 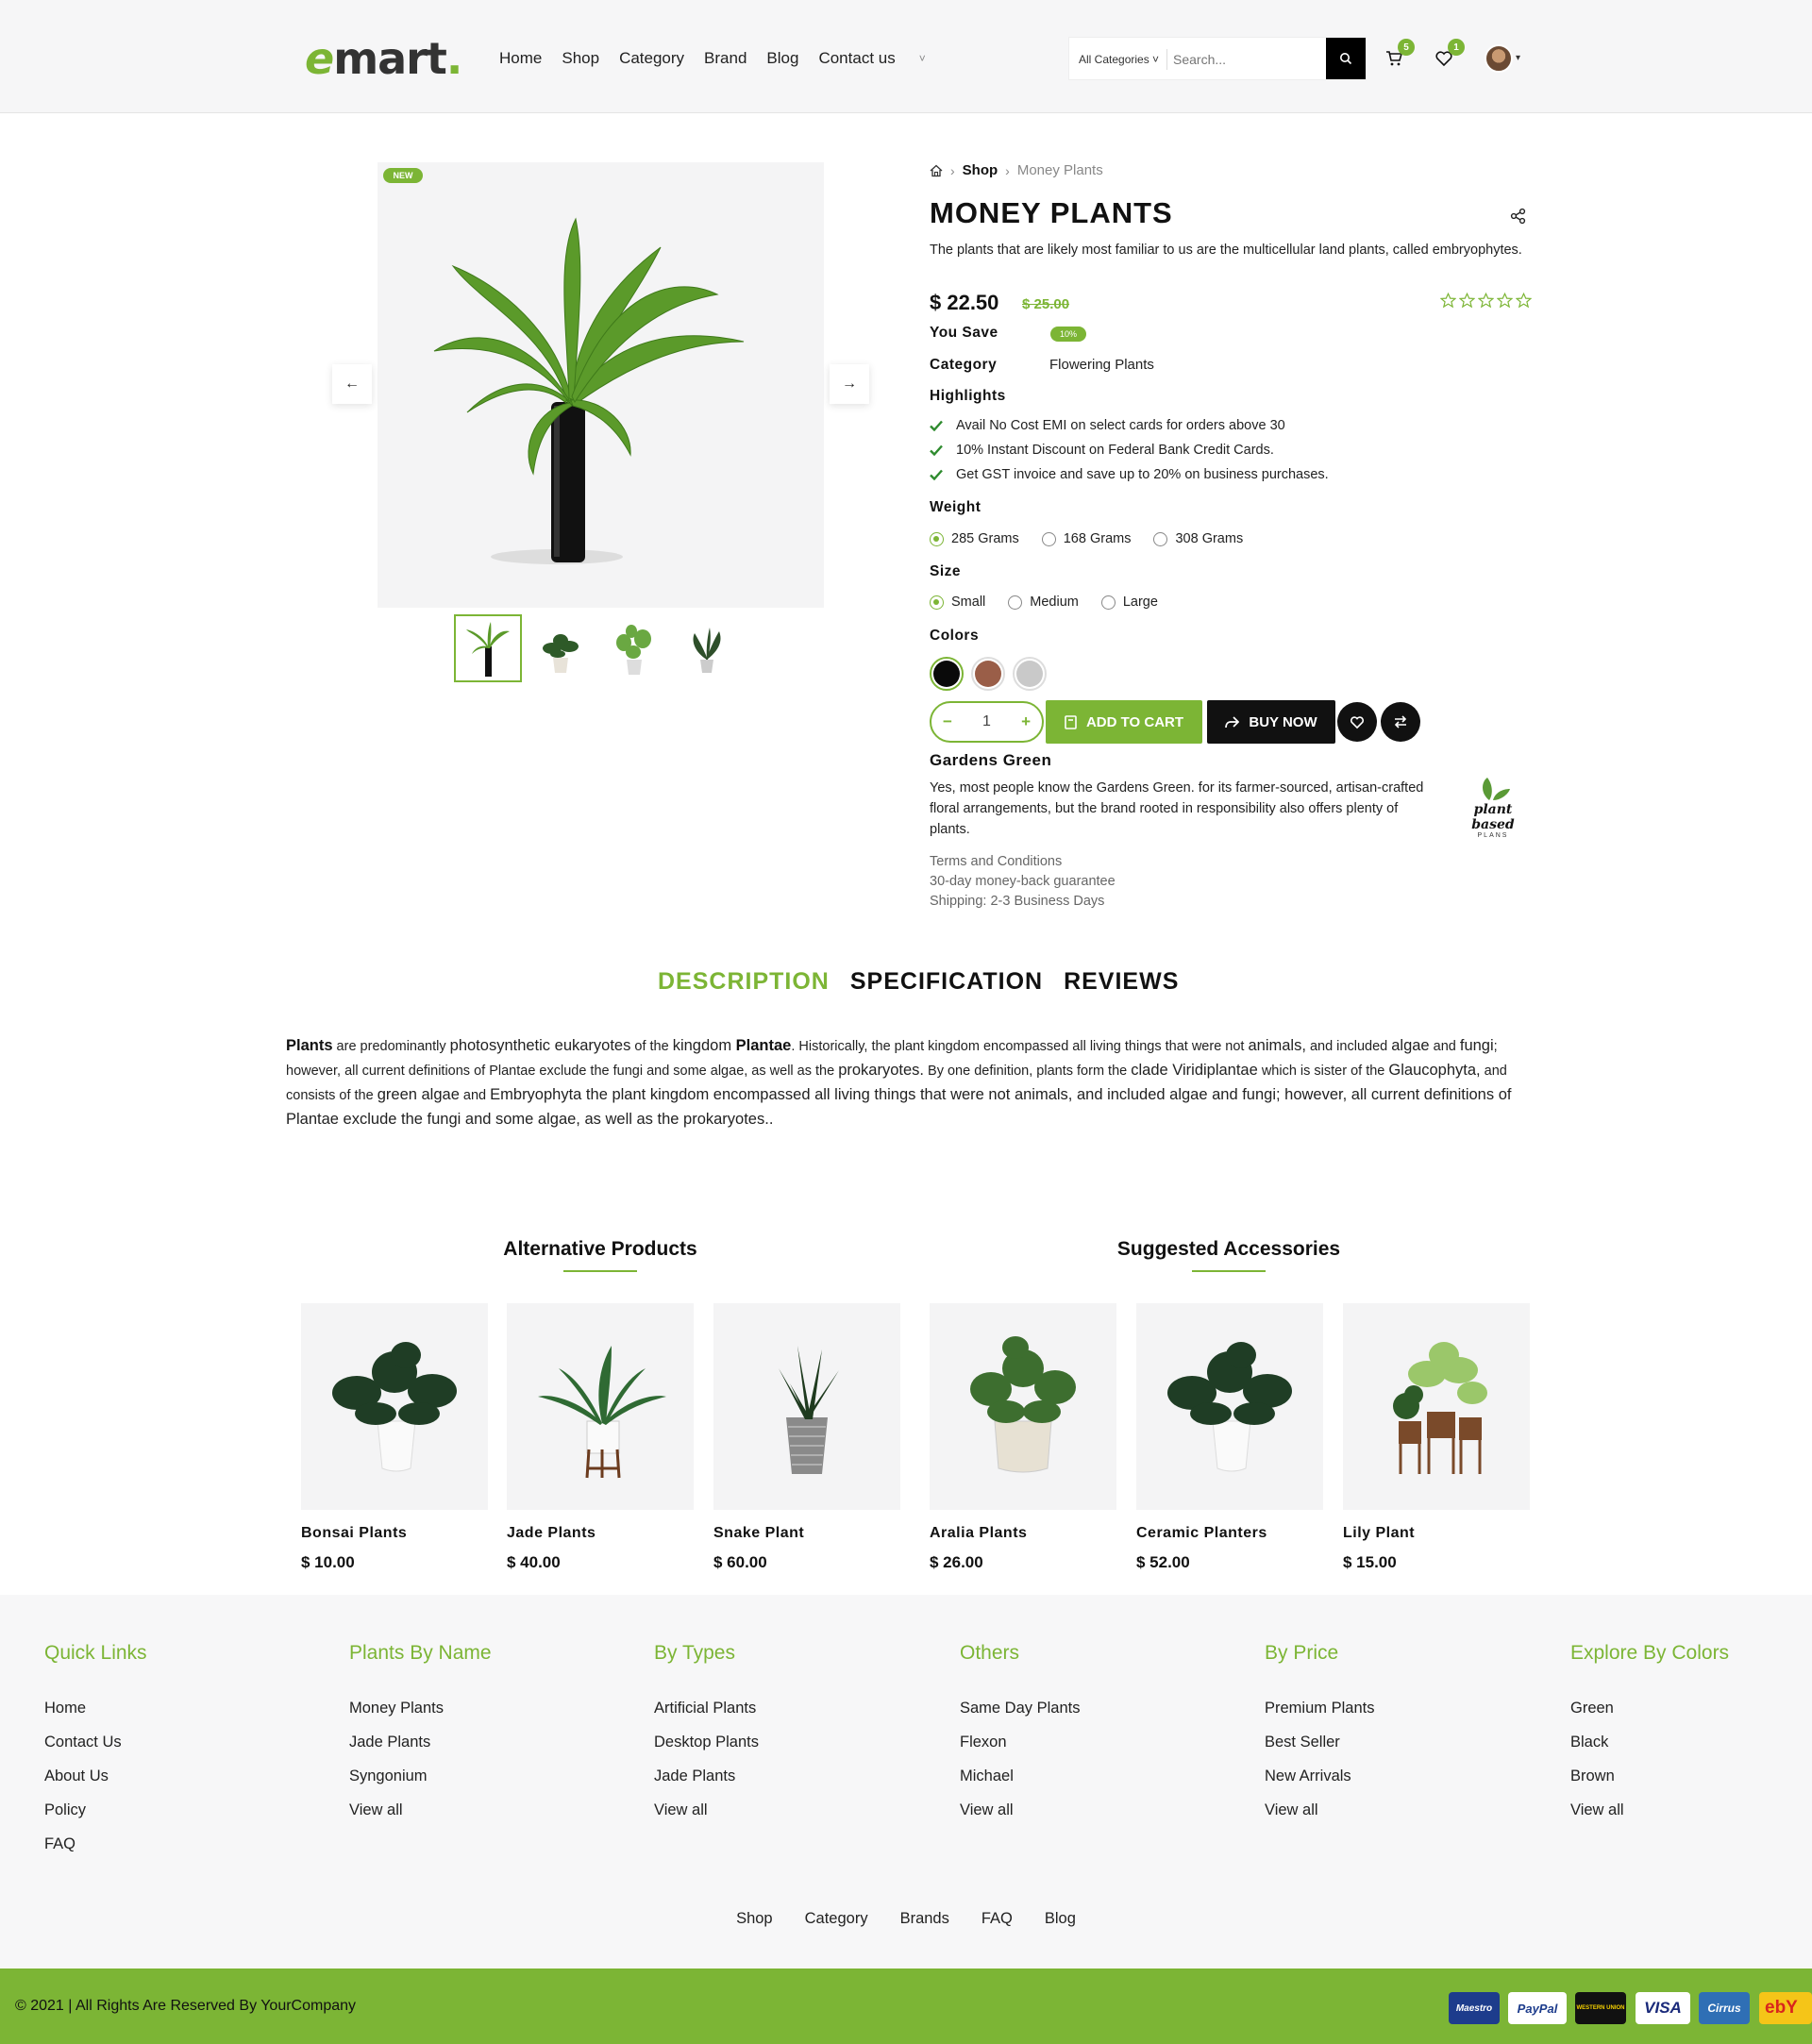 What do you see at coordinates (95, 1742) in the screenshot?
I see `footer-link: Contact Us` at bounding box center [95, 1742].